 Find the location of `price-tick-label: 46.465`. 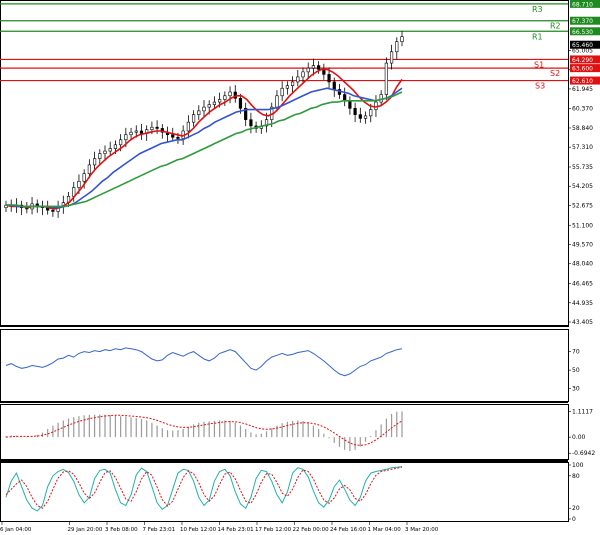

price-tick-label: 46.465 is located at coordinates (582, 284).